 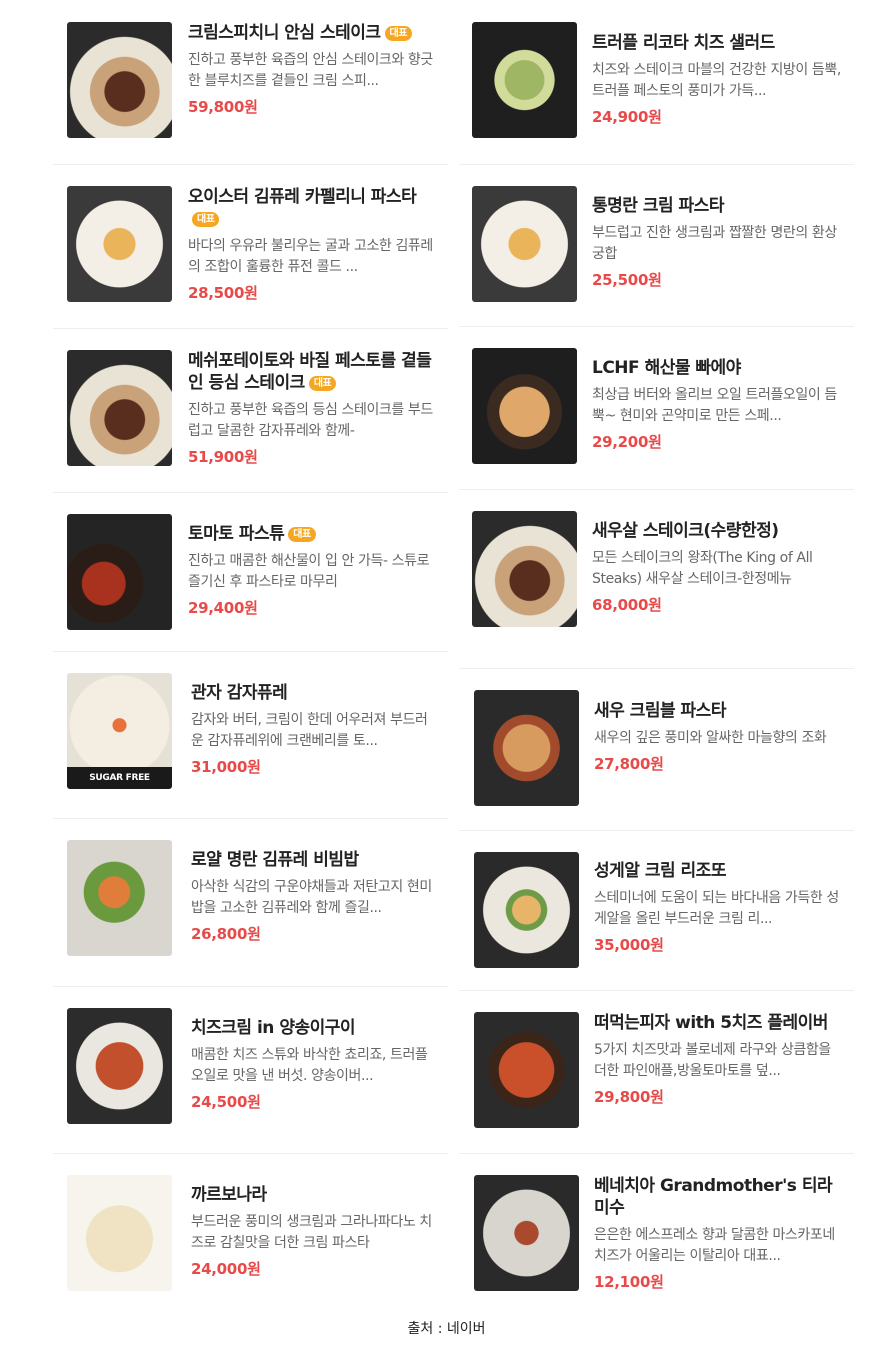 What do you see at coordinates (226, 1102) in the screenshot?
I see `menu-item-price: 24,500원` at bounding box center [226, 1102].